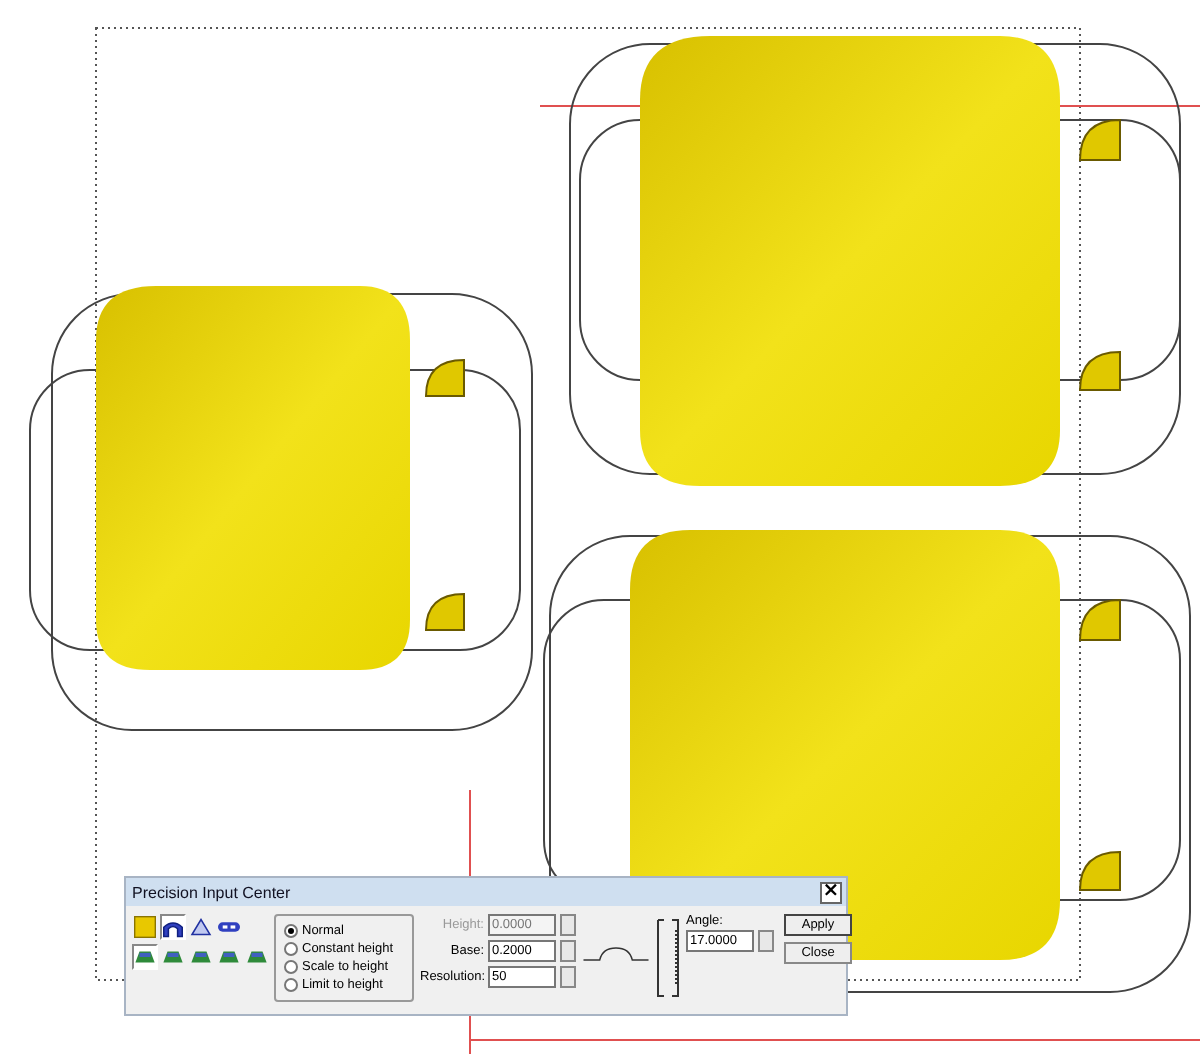  I want to click on dialog-title: Precision Input Center, so click(211, 892).